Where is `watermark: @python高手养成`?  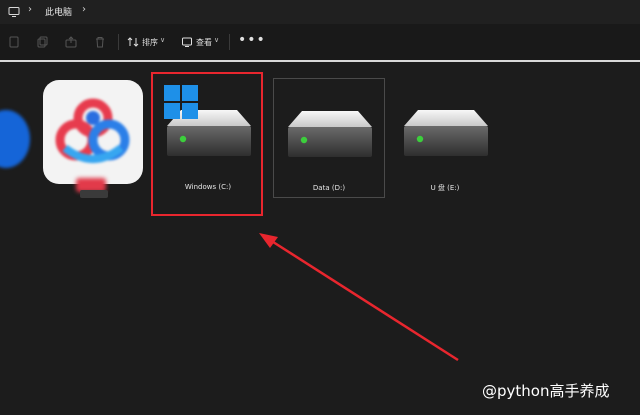
watermark: @python高手养成 is located at coordinates (546, 391).